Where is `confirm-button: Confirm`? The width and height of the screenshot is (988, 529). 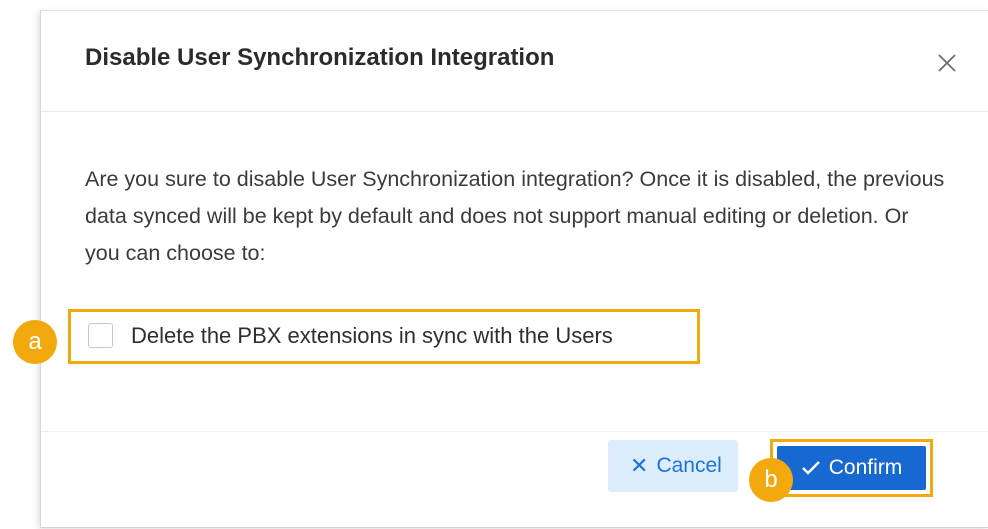
confirm-button: Confirm is located at coordinates (851, 468).